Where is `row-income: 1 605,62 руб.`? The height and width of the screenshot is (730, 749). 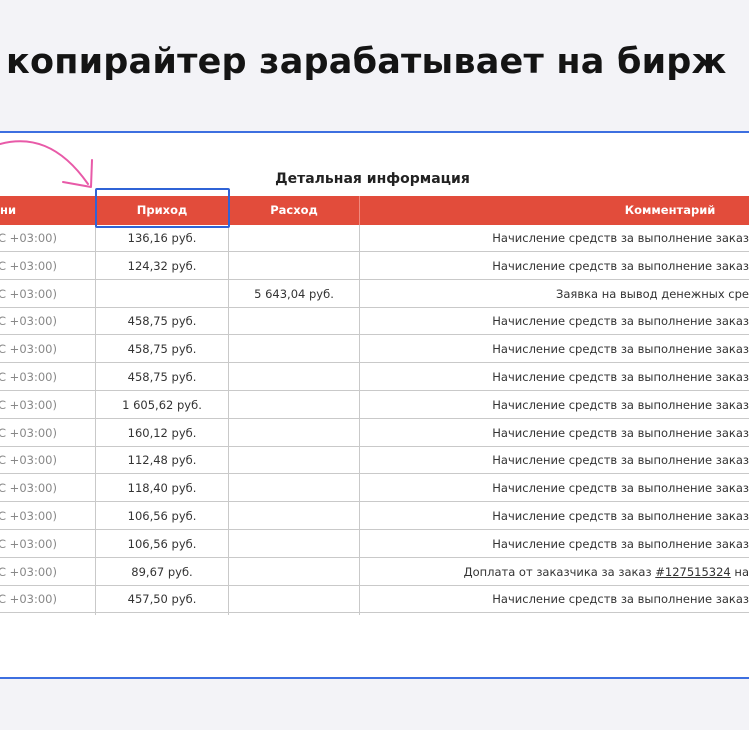 row-income: 1 605,62 руб. is located at coordinates (162, 404).